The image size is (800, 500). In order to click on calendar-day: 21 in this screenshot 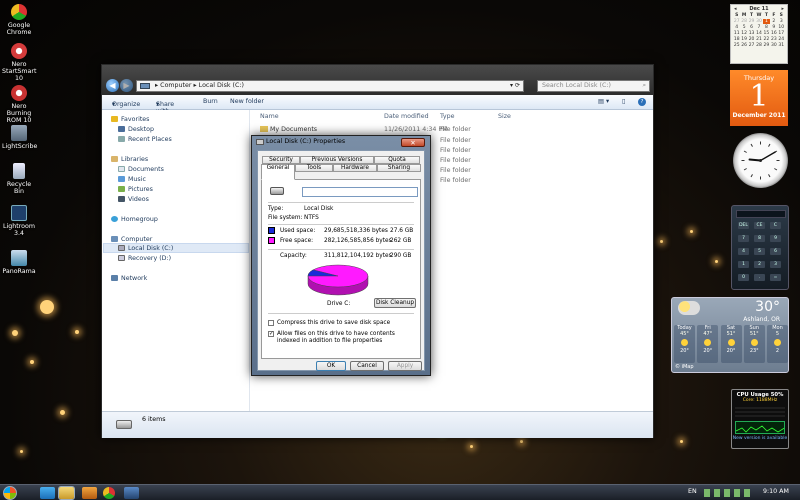, I will do `click(758, 39)`.